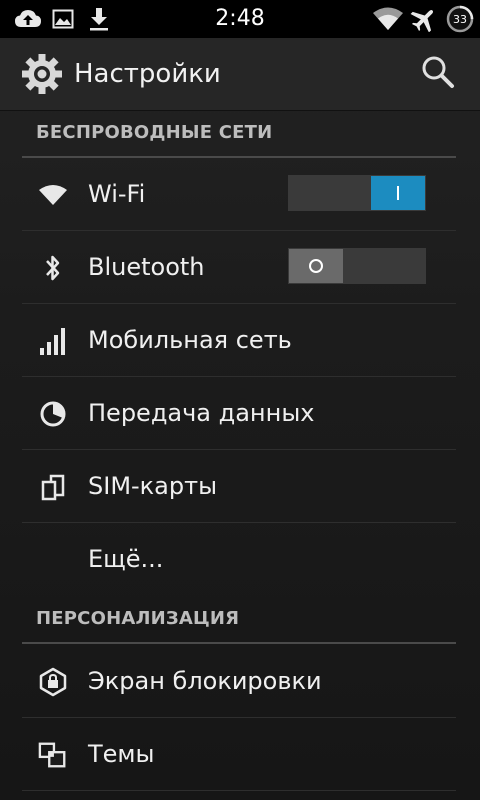 This screenshot has height=800, width=480. What do you see at coordinates (239, 267) in the screenshot?
I see `settings-item-bluetooth: Bluetooth` at bounding box center [239, 267].